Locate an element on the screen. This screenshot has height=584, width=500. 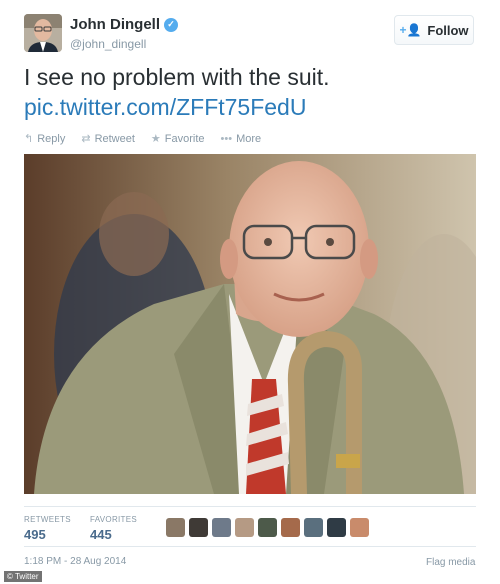
reply-label: Reply is located at coordinates (51, 138).